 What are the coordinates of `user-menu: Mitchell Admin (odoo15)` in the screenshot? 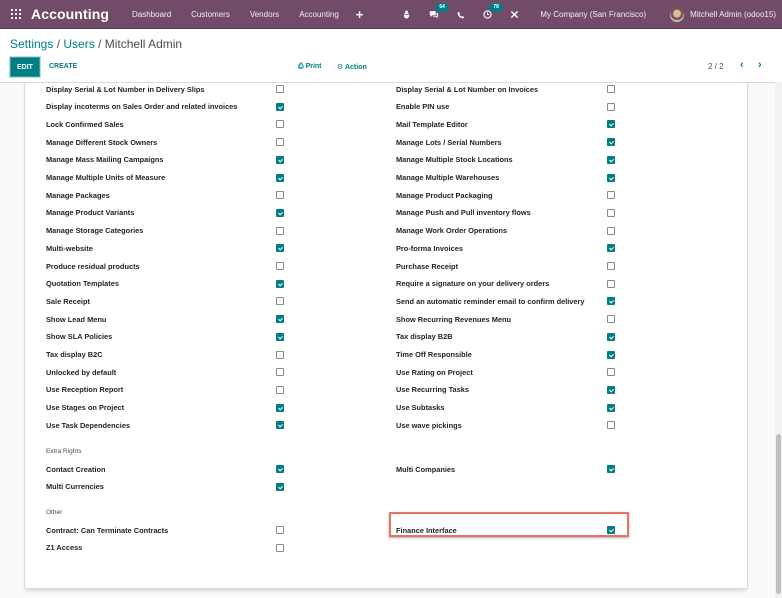 It's located at (733, 14).